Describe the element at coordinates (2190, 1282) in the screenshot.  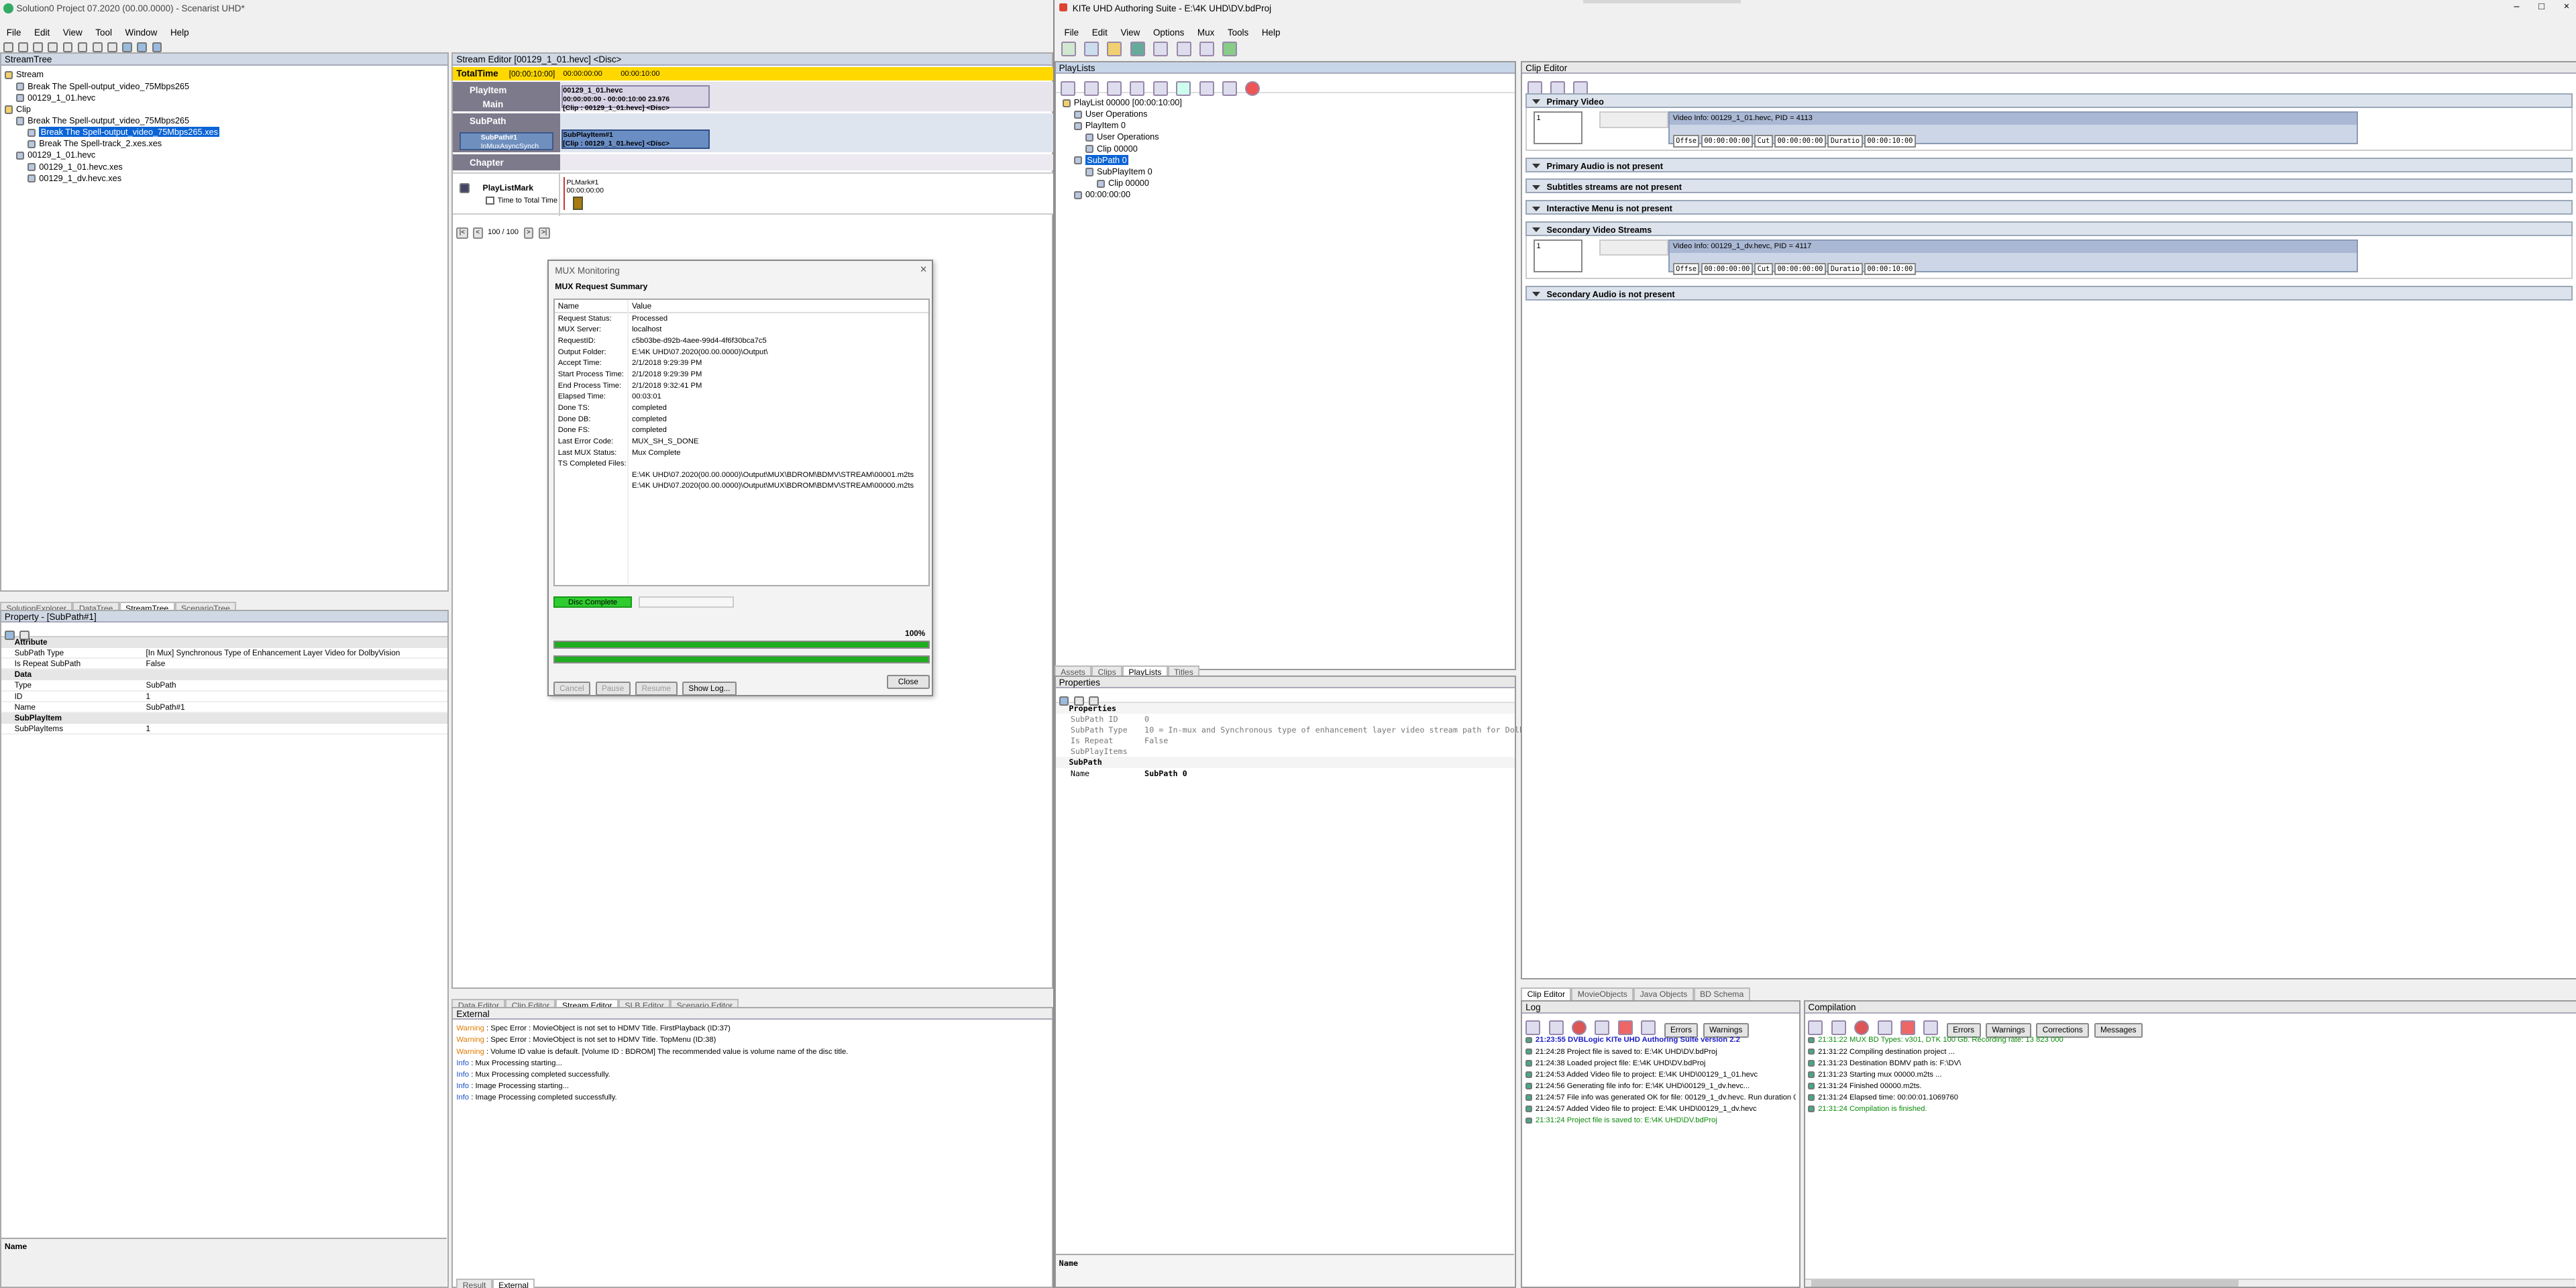
I see `comp-scrollbar` at that location.